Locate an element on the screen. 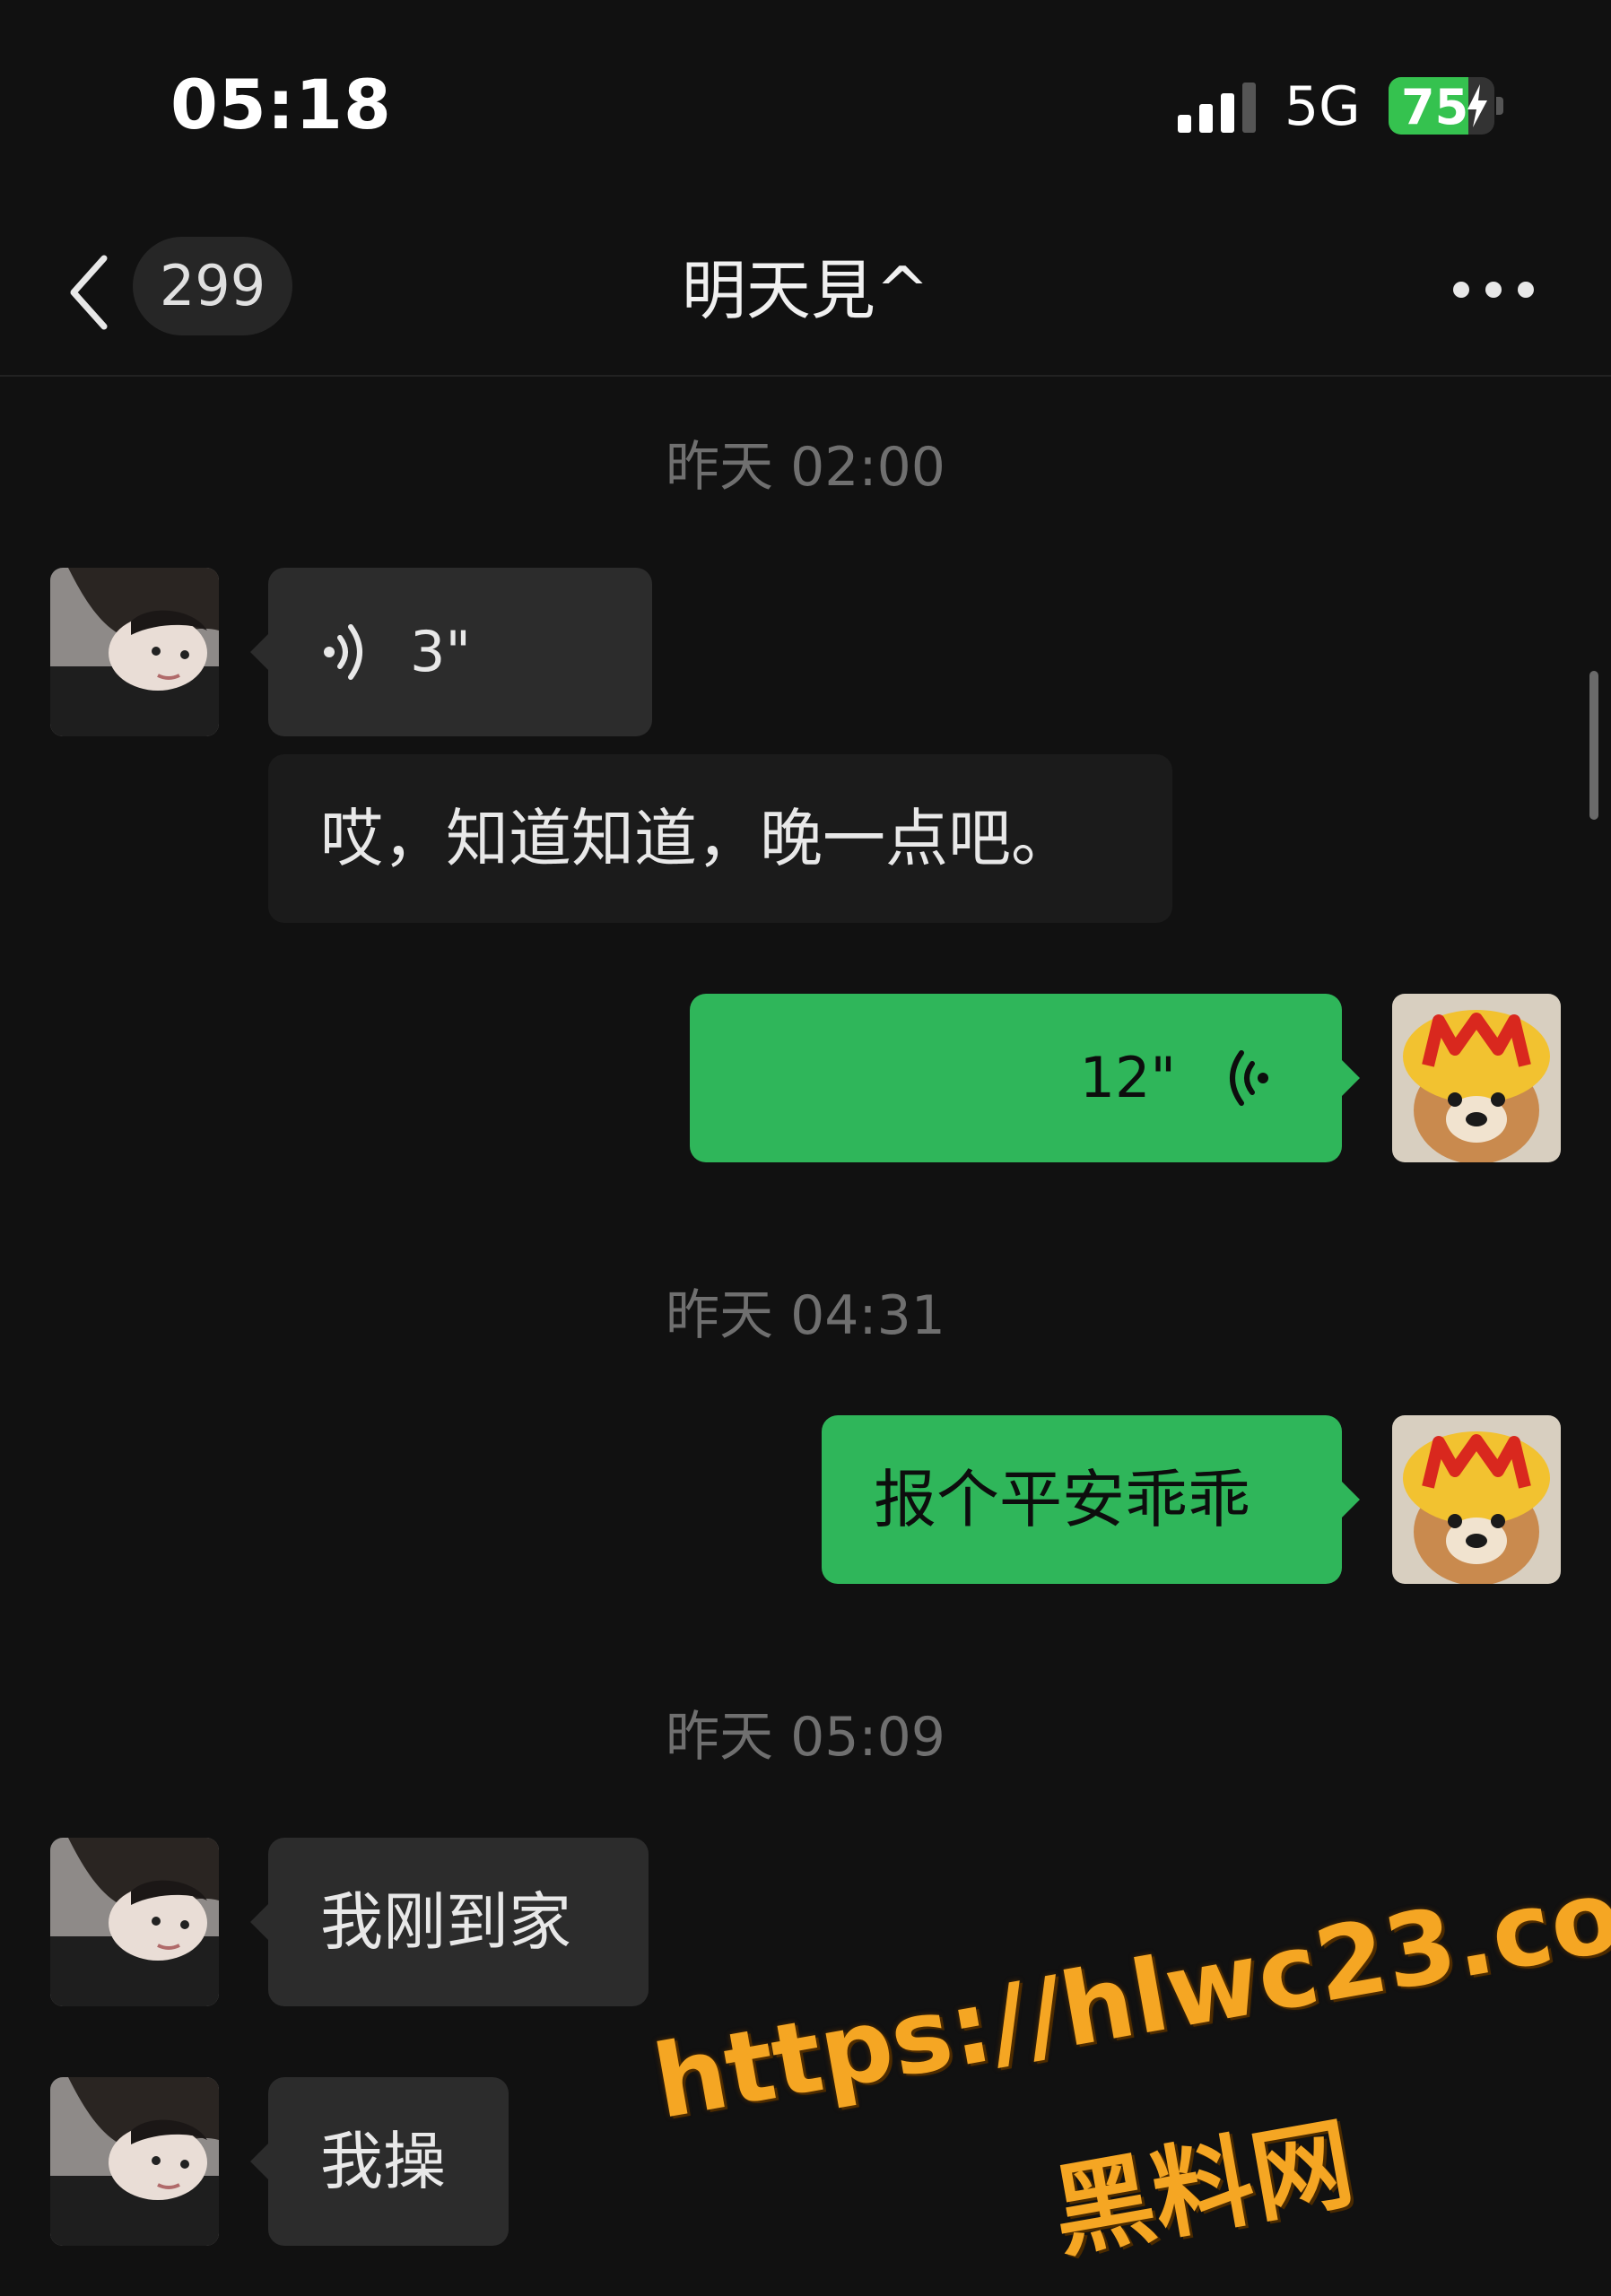  network-type: 5G is located at coordinates (1322, 106).